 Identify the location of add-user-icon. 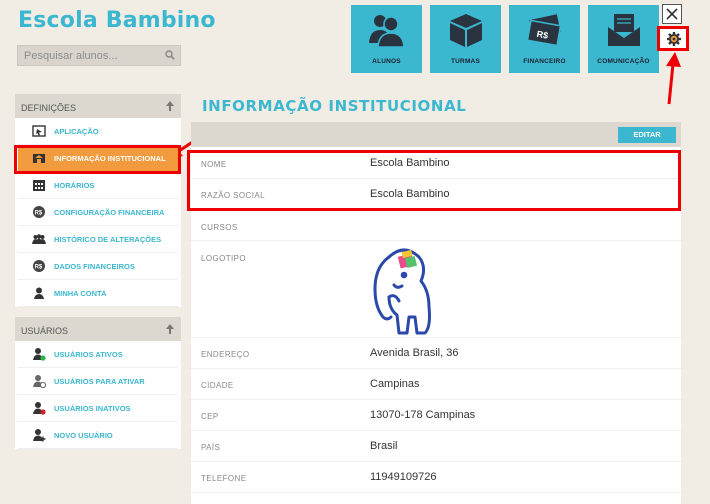
(39, 435).